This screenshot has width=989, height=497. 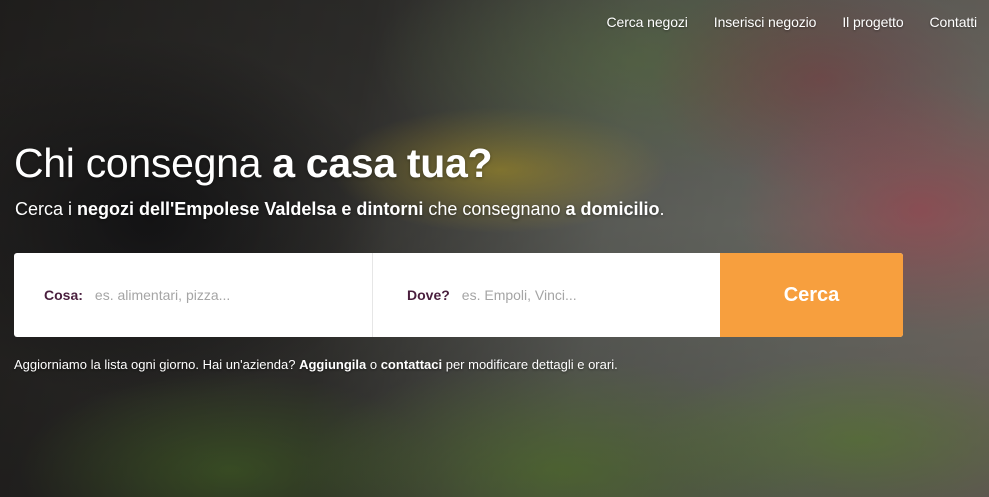 What do you see at coordinates (204, 295) in the screenshot?
I see `cosa-input` at bounding box center [204, 295].